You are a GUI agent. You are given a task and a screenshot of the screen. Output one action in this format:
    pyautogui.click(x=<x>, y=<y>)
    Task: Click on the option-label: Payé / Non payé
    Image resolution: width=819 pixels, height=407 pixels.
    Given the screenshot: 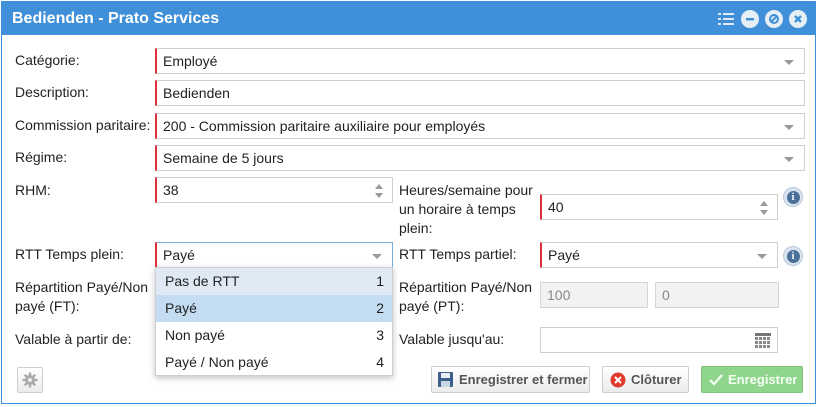 What is the action you would take?
    pyautogui.click(x=217, y=362)
    